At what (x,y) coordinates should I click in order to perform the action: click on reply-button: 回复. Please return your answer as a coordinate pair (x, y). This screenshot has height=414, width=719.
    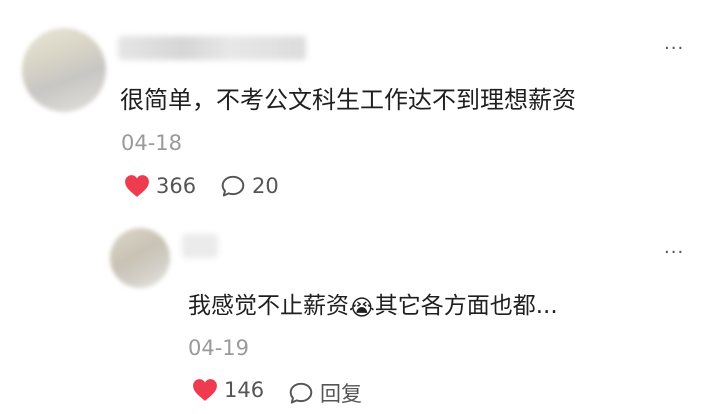
    Looking at the image, I should click on (325, 393).